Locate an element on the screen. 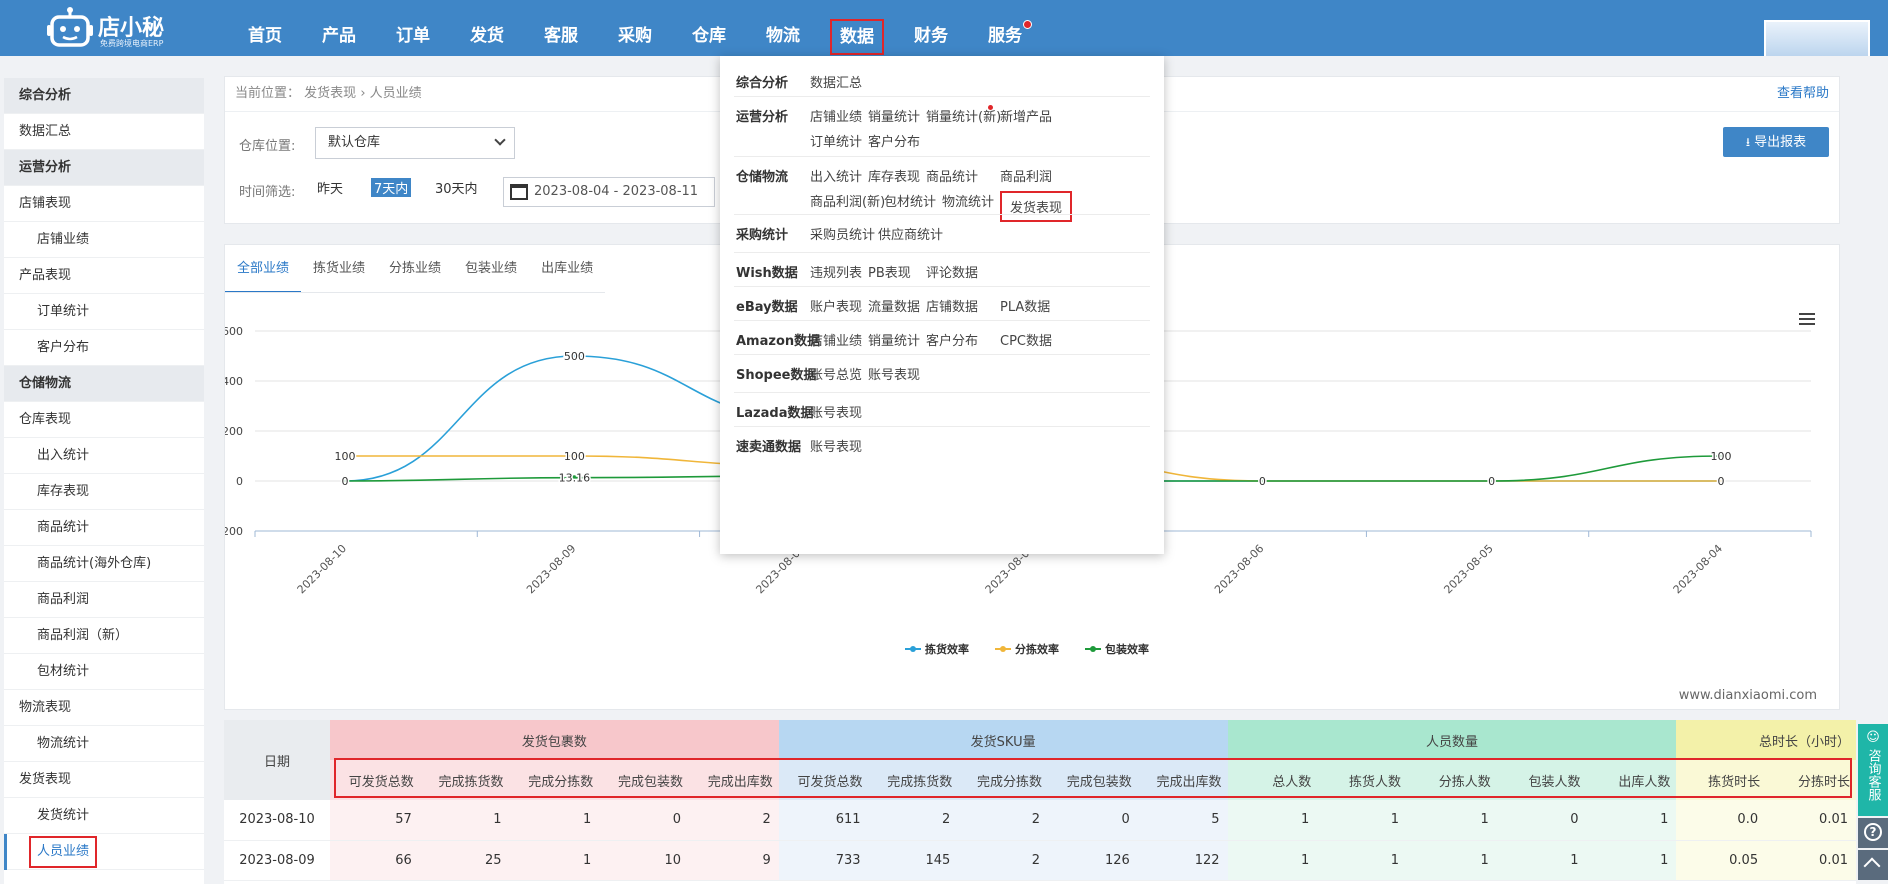  user-avatar is located at coordinates (1817, 38).